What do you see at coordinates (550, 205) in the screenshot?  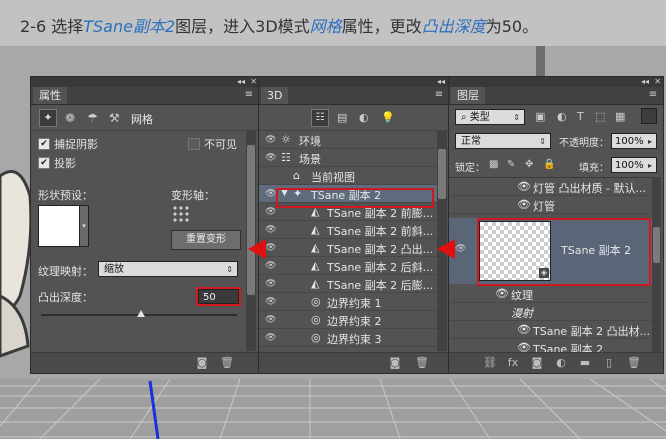 I see `list-item: 👁 灯管` at bounding box center [550, 205].